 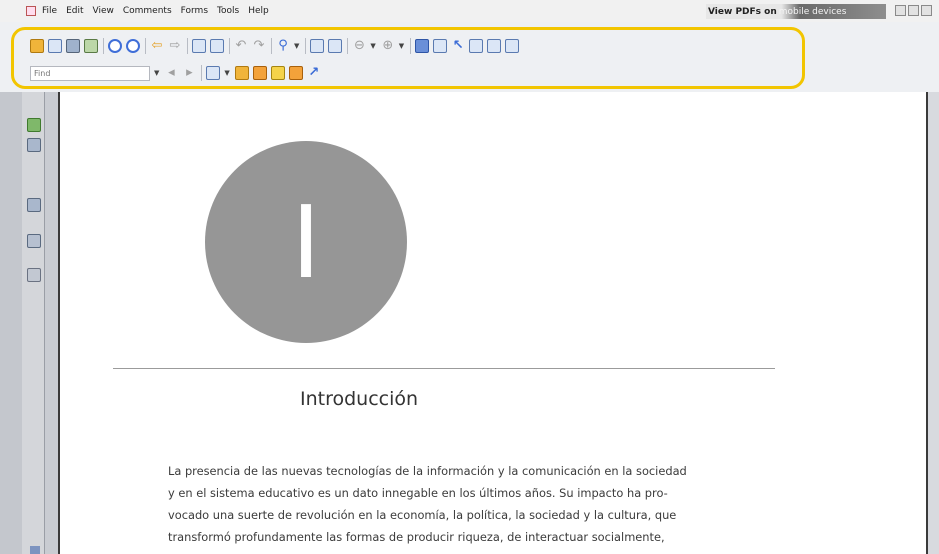 I want to click on comment-dropdown-icon: ▼, so click(x=226, y=73).